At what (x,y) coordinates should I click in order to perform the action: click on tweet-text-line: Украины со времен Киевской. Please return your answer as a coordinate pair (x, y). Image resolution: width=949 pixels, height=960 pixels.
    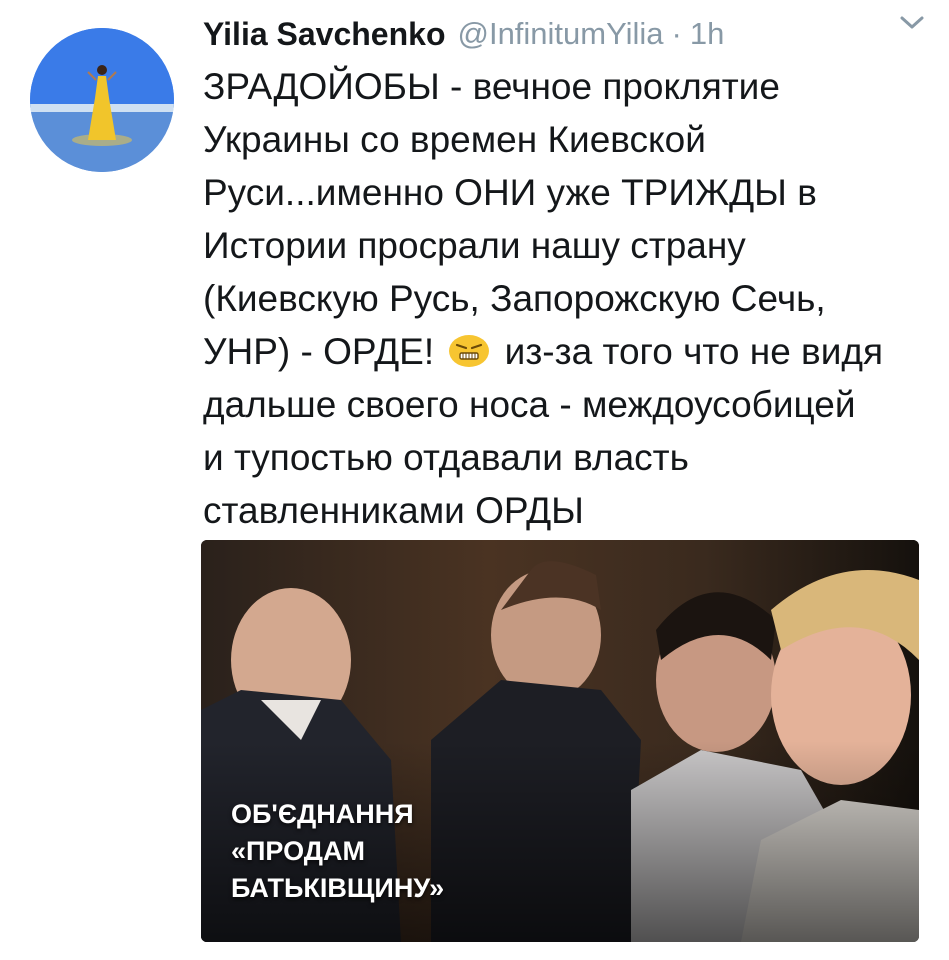
    Looking at the image, I should click on (454, 139).